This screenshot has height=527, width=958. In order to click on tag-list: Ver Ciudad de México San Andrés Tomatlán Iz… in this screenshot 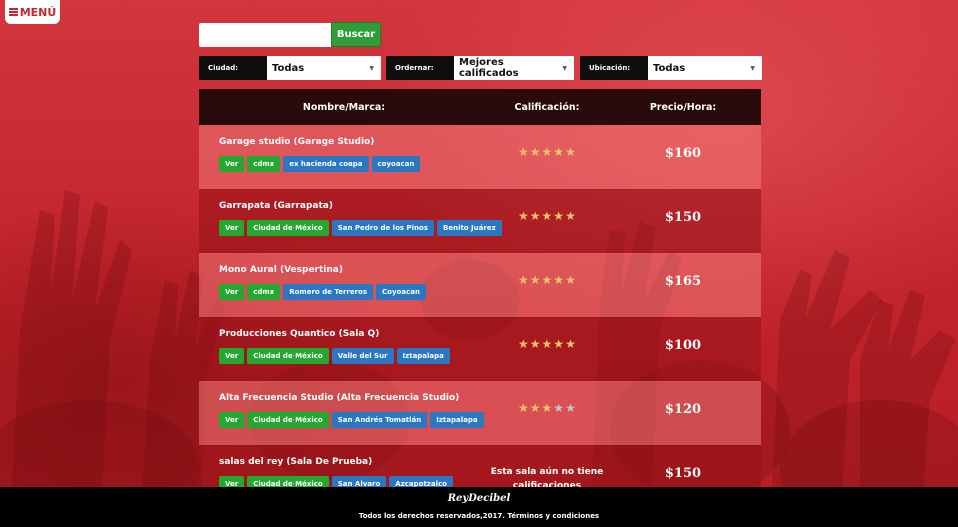, I will do `click(351, 420)`.